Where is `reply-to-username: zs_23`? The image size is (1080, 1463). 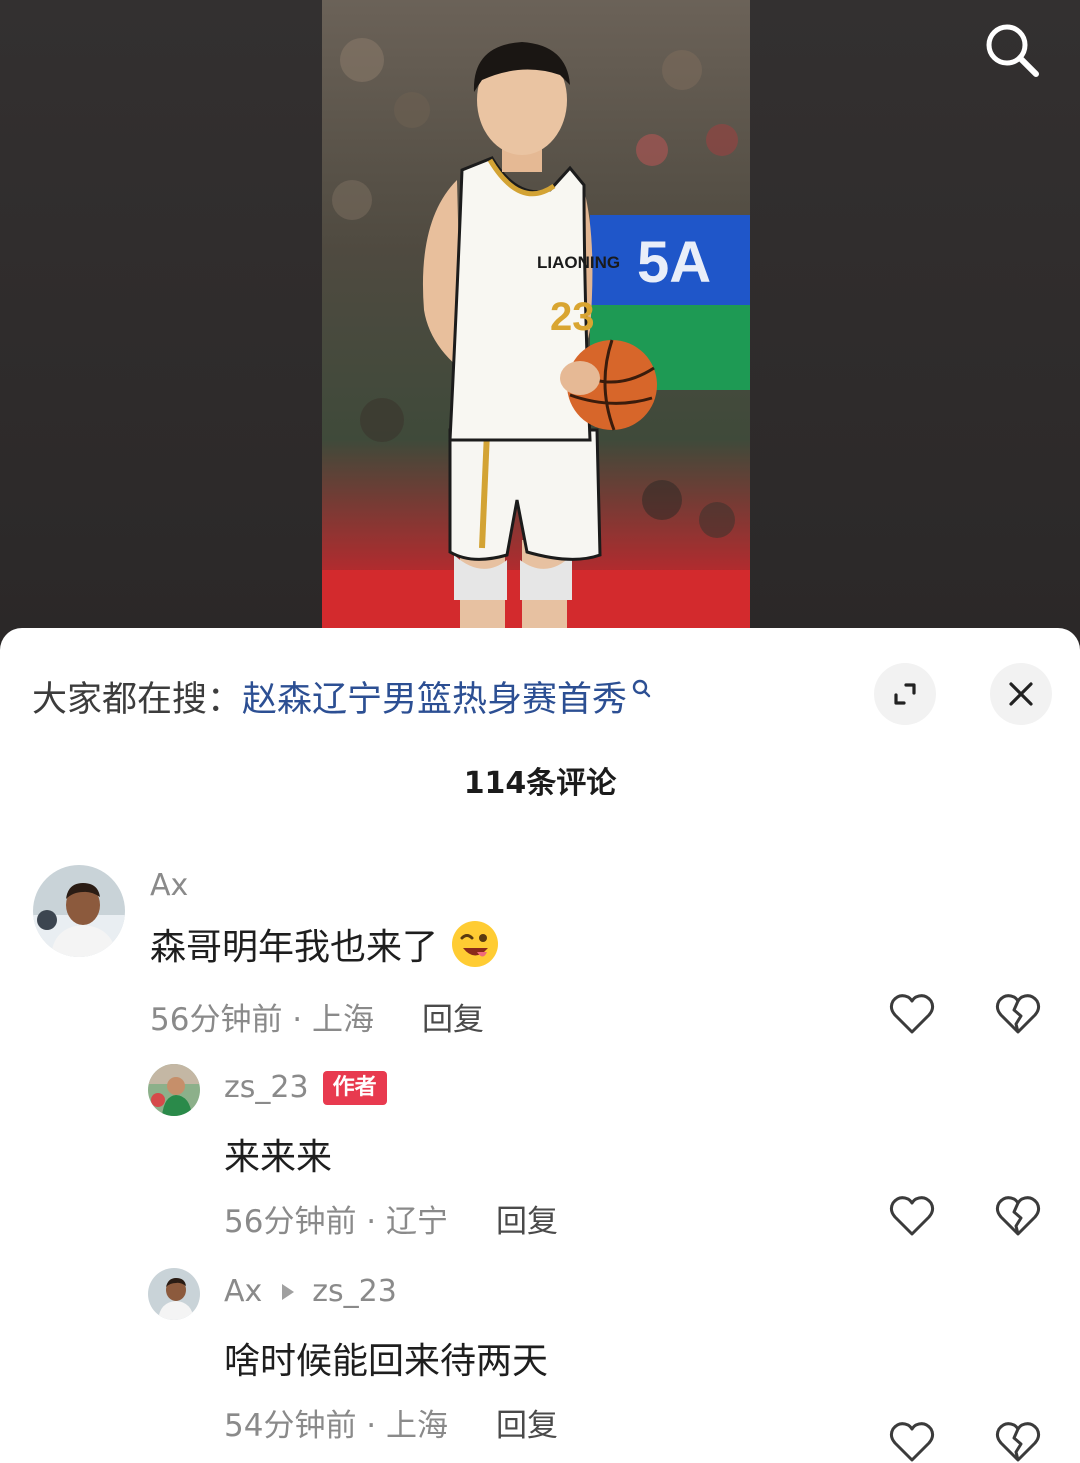 reply-to-username: zs_23 is located at coordinates (354, 1291).